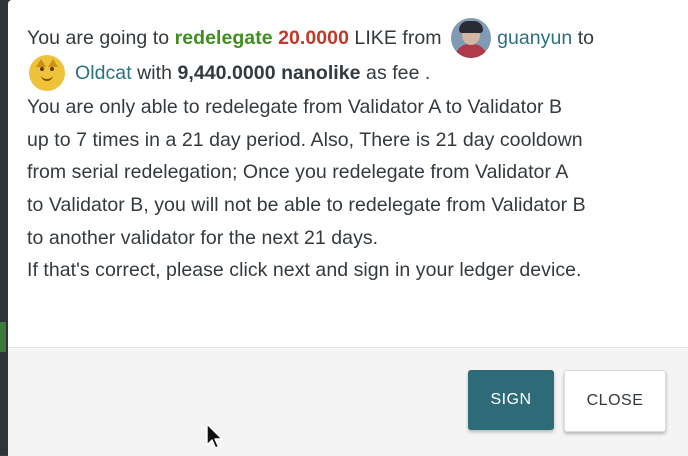  I want to click on sign-button: SIGN, so click(511, 400).